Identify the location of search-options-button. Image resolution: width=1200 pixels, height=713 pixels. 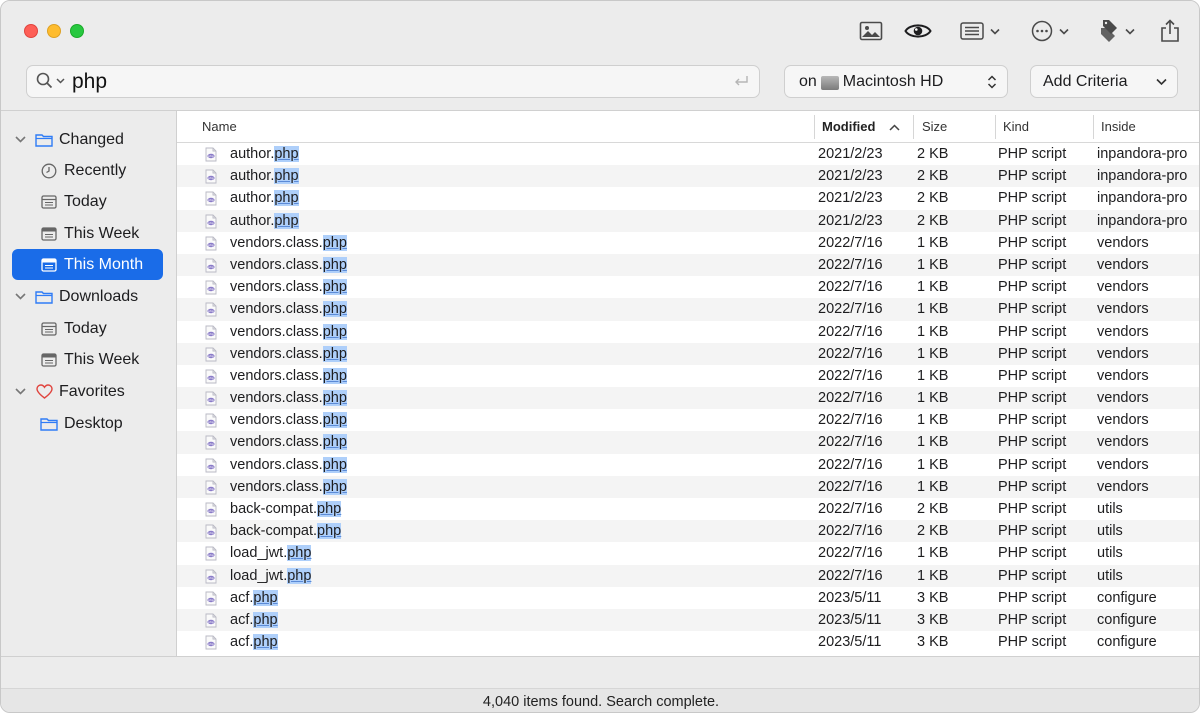
(50, 80).